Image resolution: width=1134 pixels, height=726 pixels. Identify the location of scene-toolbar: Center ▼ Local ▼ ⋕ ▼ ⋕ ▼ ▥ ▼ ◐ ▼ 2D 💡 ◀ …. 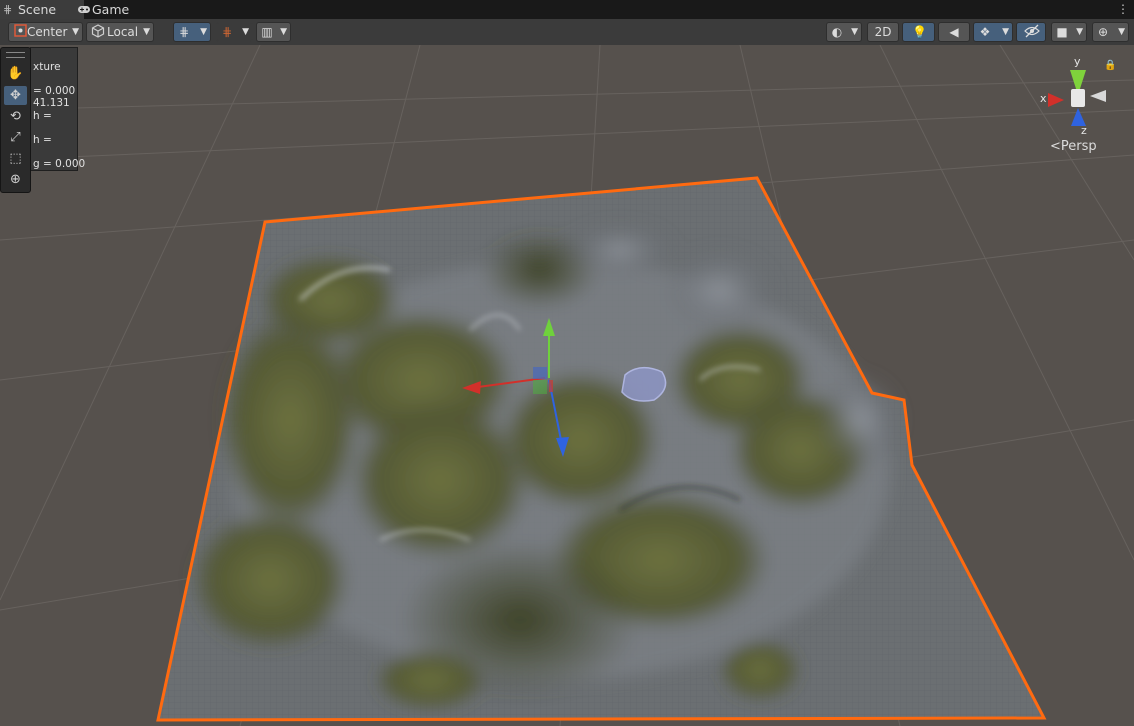
(567, 24).